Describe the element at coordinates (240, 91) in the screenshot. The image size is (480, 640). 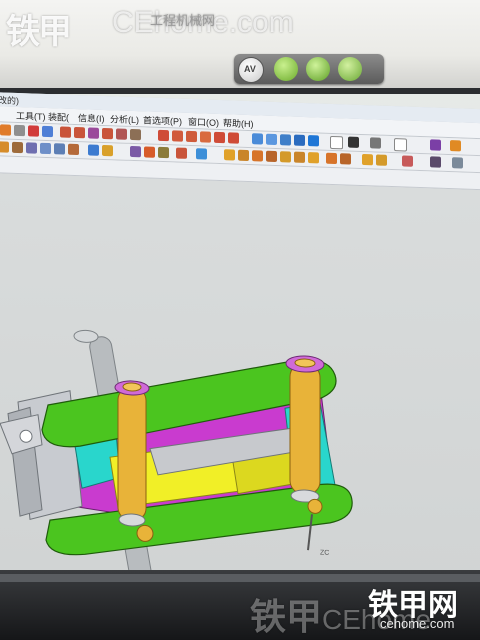
I see `monitor-bezel-edge` at that location.